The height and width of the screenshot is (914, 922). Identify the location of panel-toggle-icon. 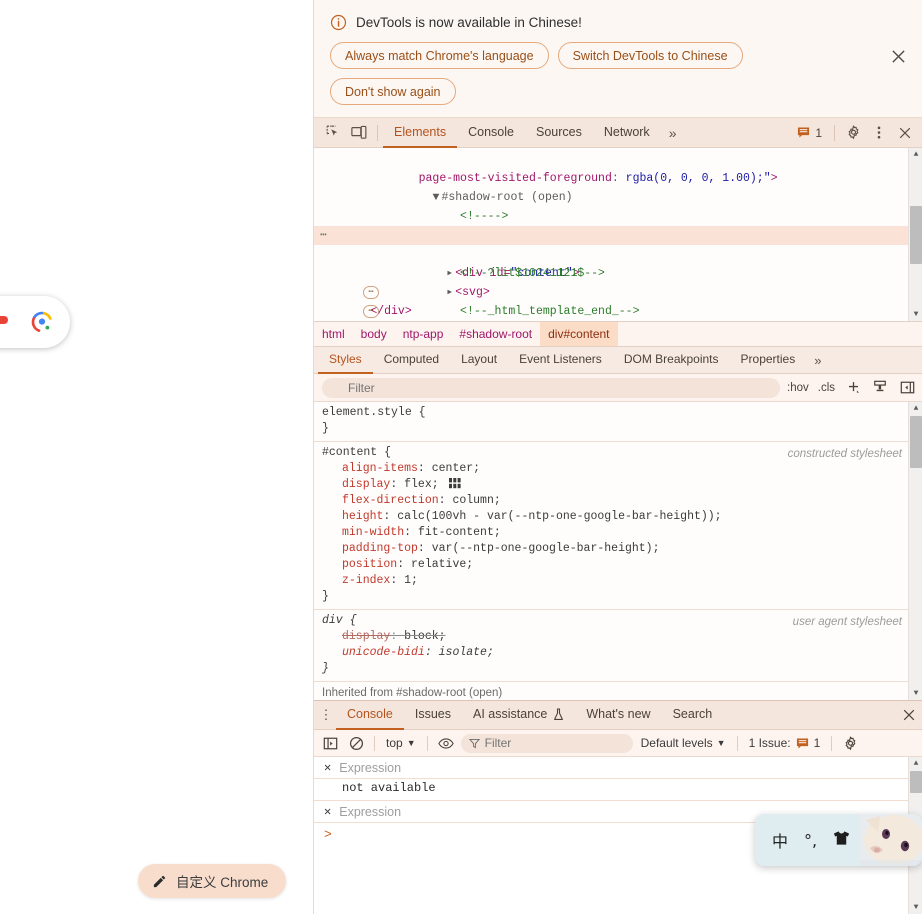
(907, 388).